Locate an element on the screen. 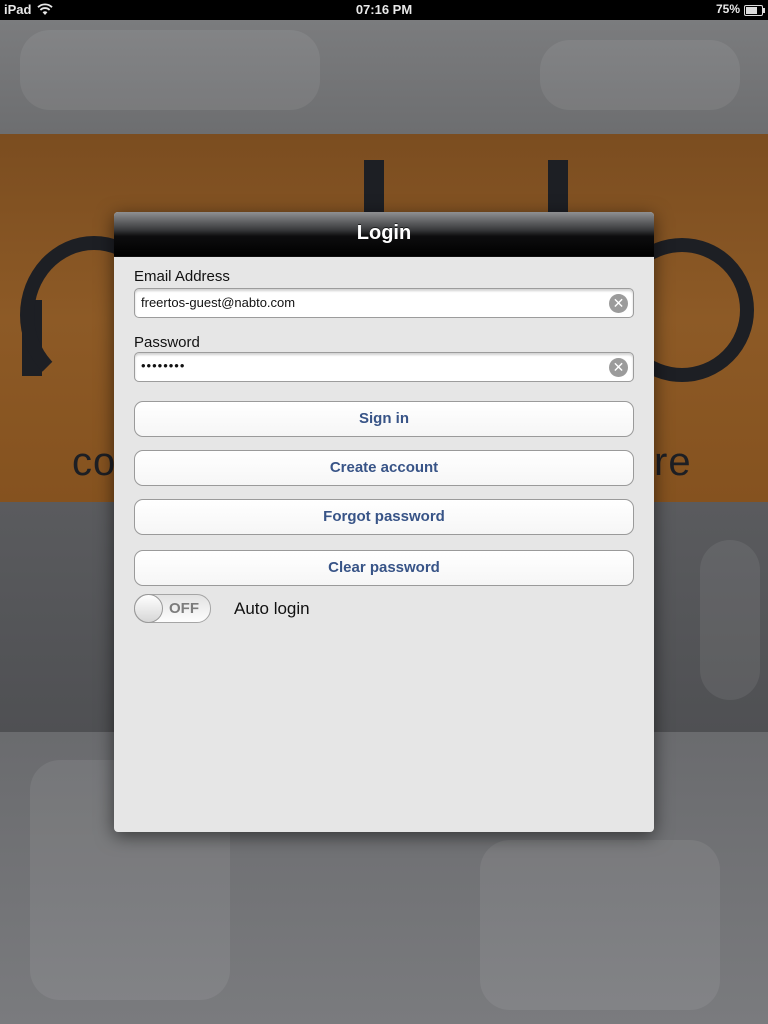 Image resolution: width=768 pixels, height=1024 pixels. email-value: freertos-guest@nabto.com is located at coordinates (218, 302).